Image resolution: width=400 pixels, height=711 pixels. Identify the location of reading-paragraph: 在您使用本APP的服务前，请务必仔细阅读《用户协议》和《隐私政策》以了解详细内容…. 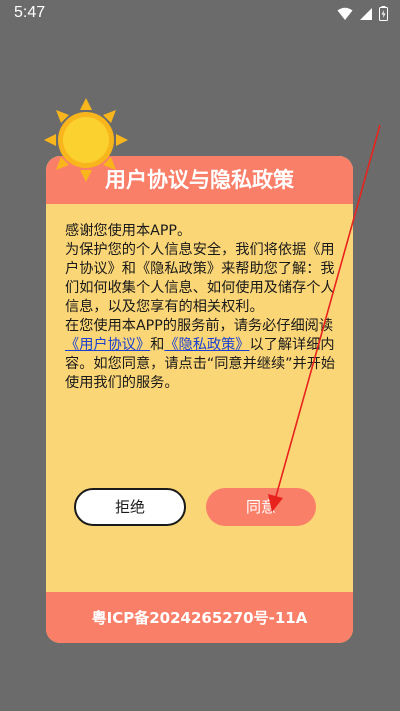
(202, 355).